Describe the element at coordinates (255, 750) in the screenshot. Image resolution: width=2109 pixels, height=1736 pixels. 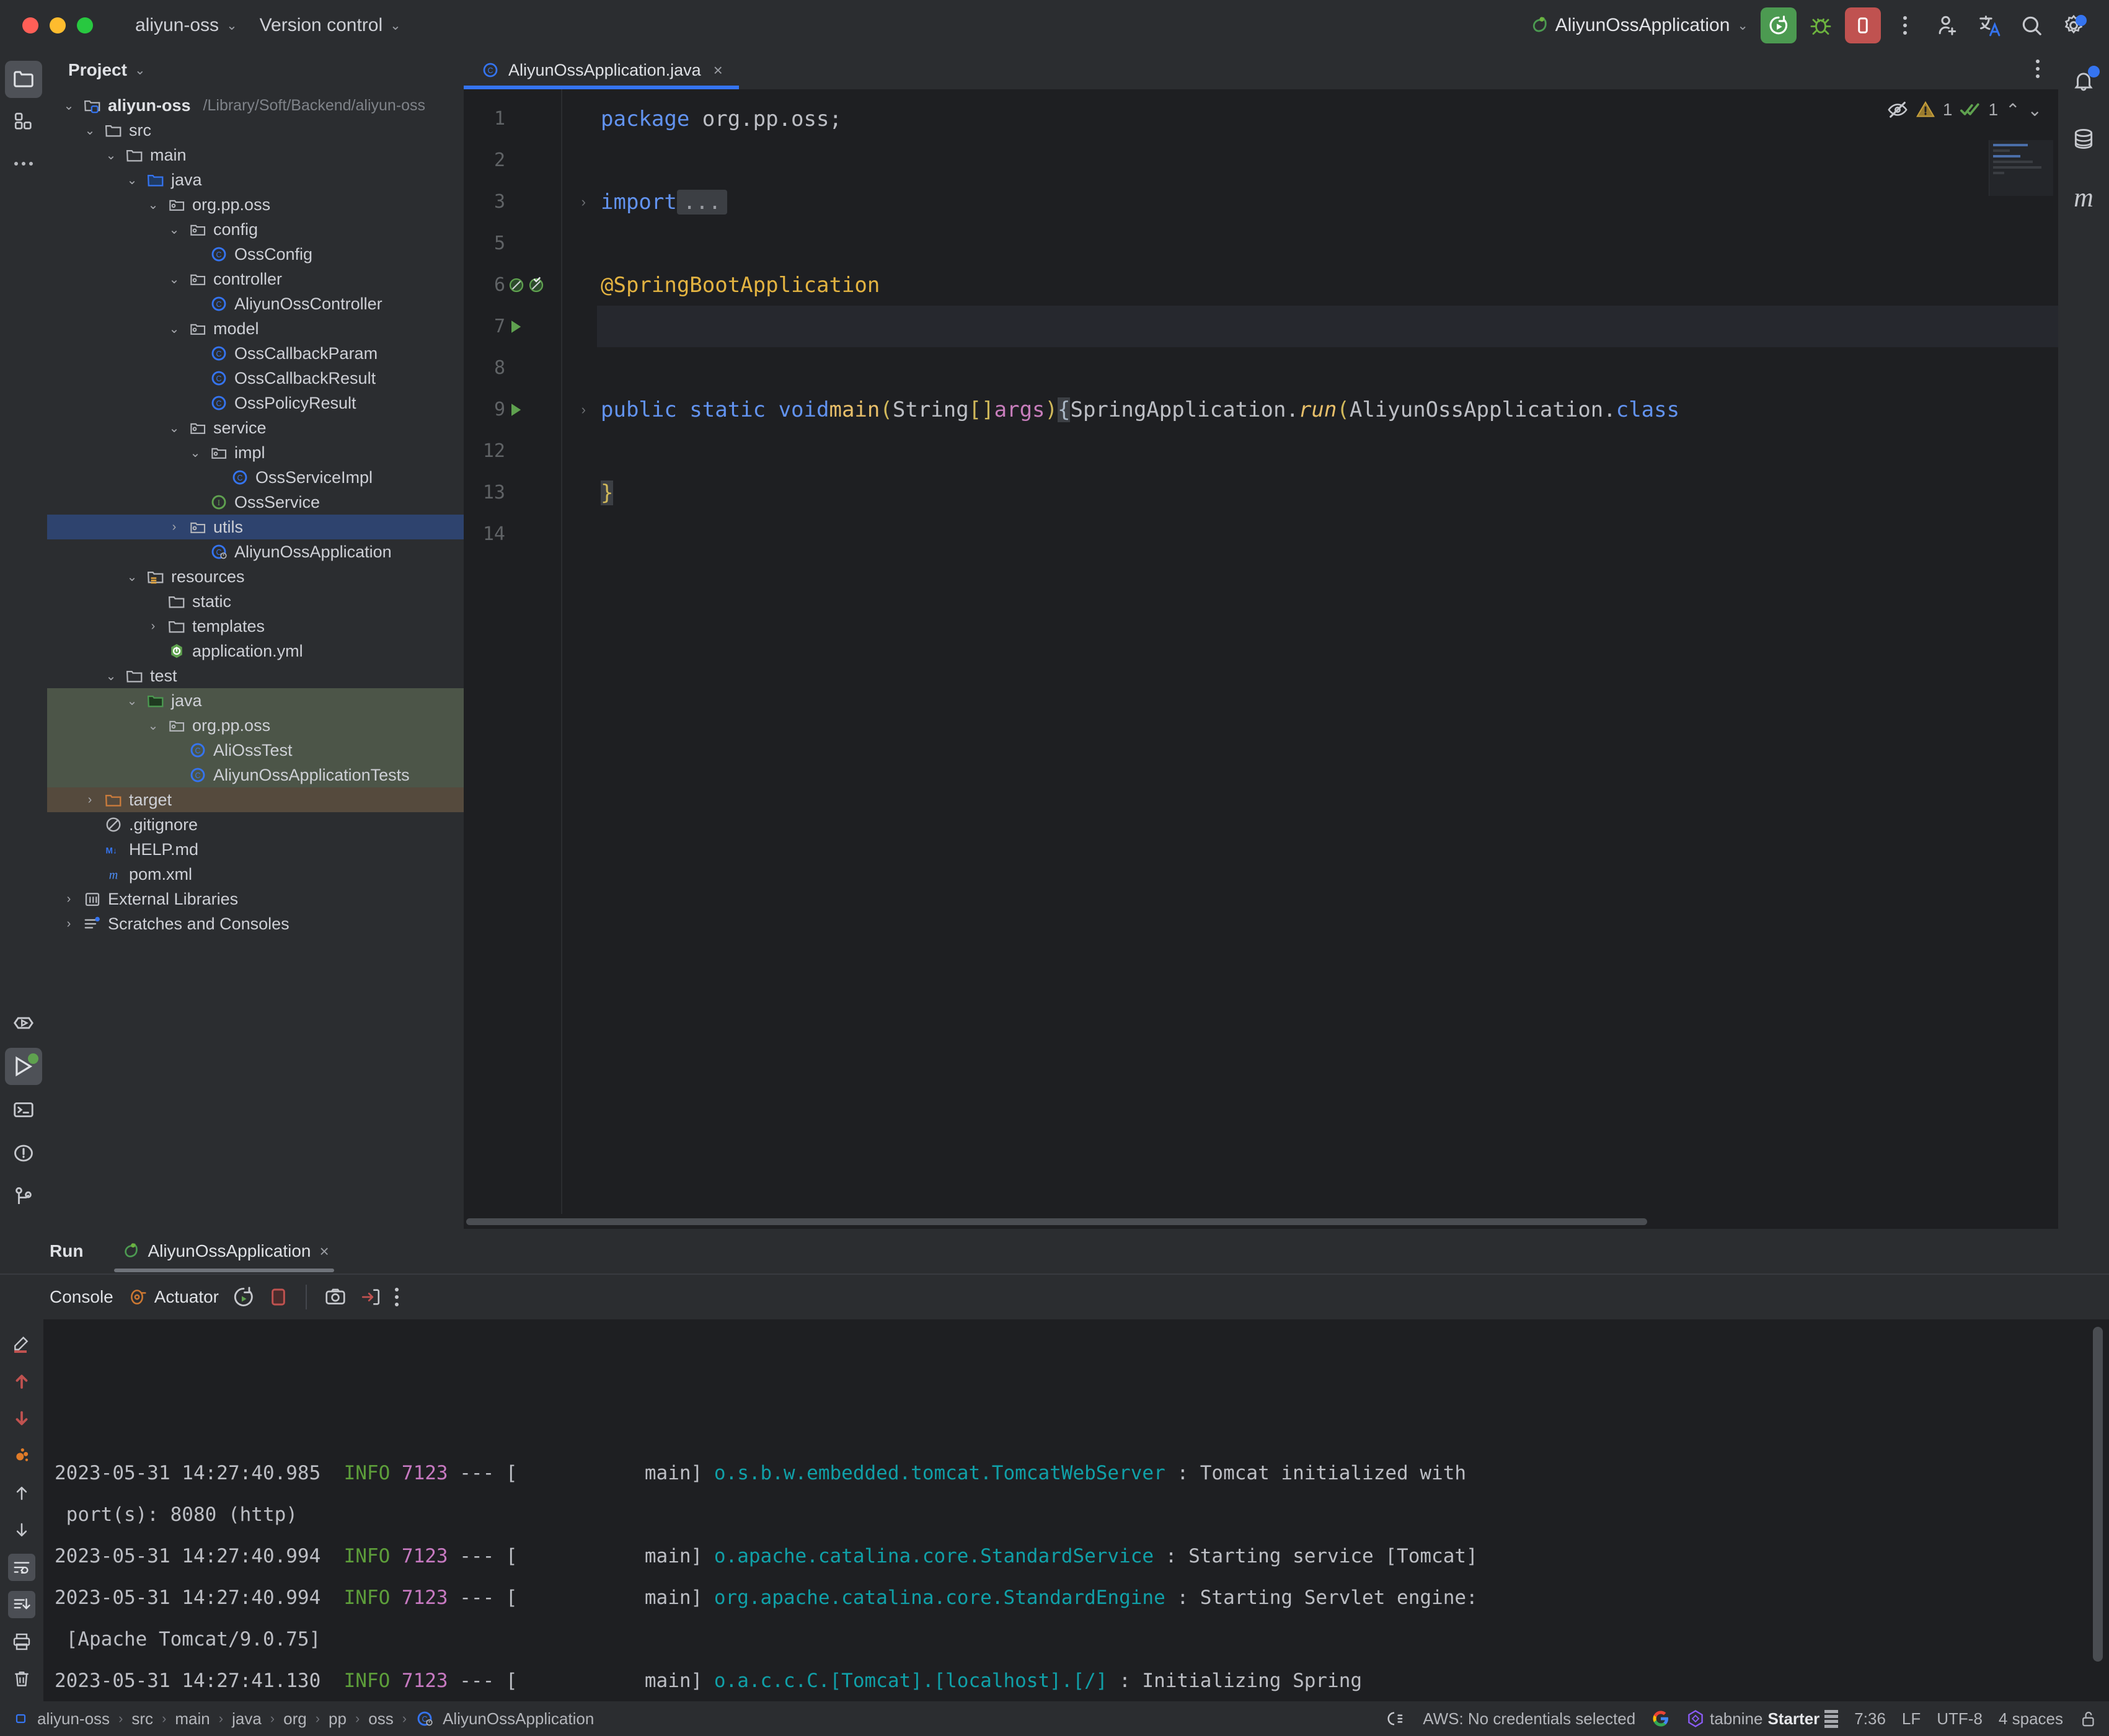
I see `tree-row: C AliOssTest` at that location.